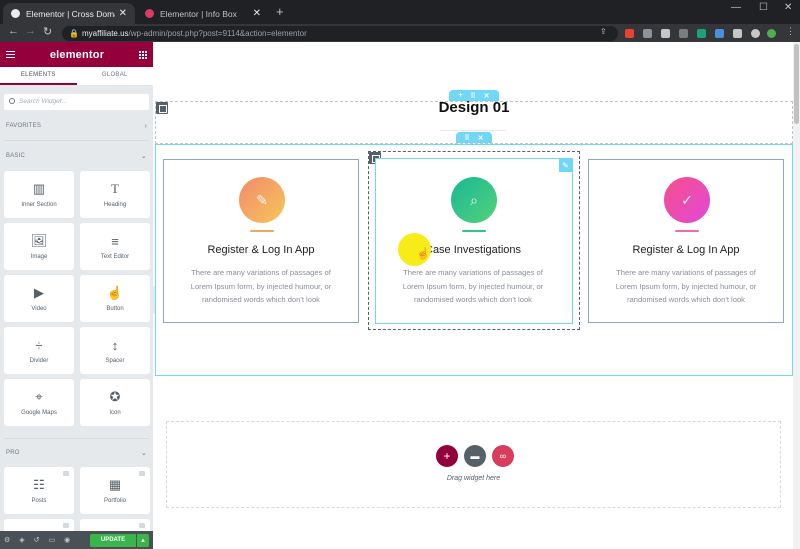 This screenshot has height=549, width=800. What do you see at coordinates (76, 540) in the screenshot?
I see `panel-footer: ⚙ ◈ ↺ ▭ ◉ UPDATE ▴` at bounding box center [76, 540].